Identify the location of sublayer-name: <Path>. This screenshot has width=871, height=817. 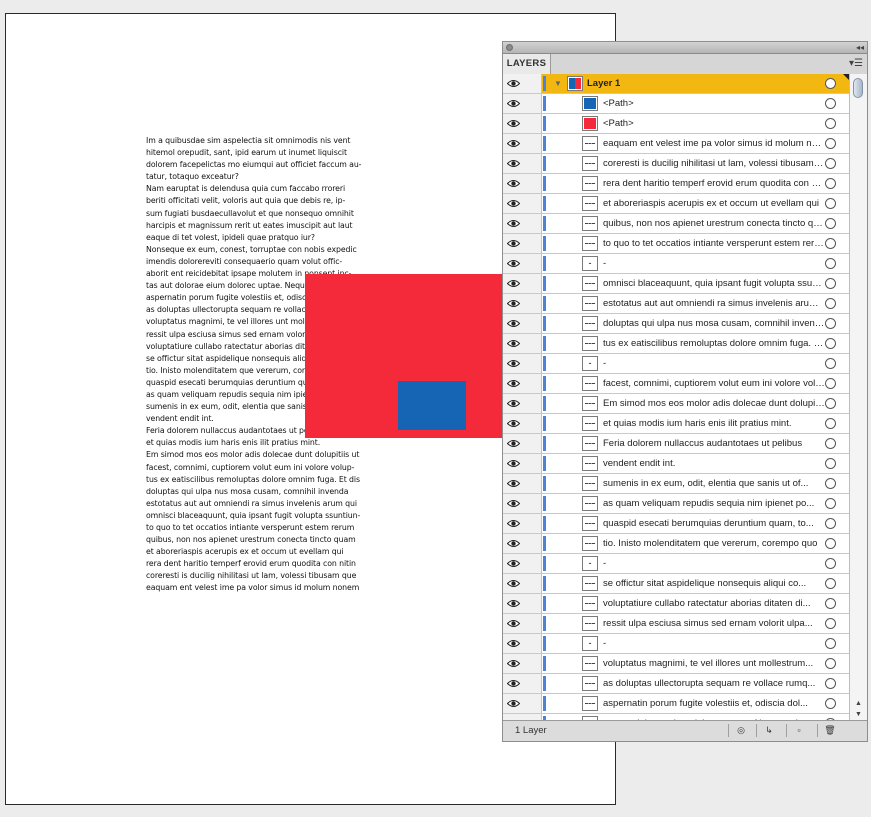
(714, 103).